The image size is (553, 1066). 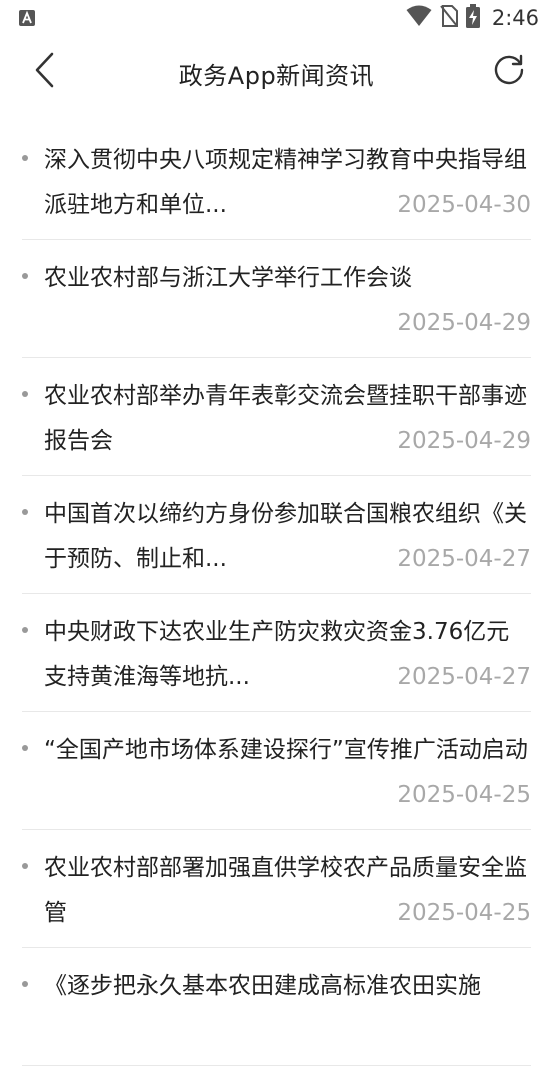 I want to click on news-title: 农业农村部与浙江大学举行工作会谈, so click(x=228, y=278).